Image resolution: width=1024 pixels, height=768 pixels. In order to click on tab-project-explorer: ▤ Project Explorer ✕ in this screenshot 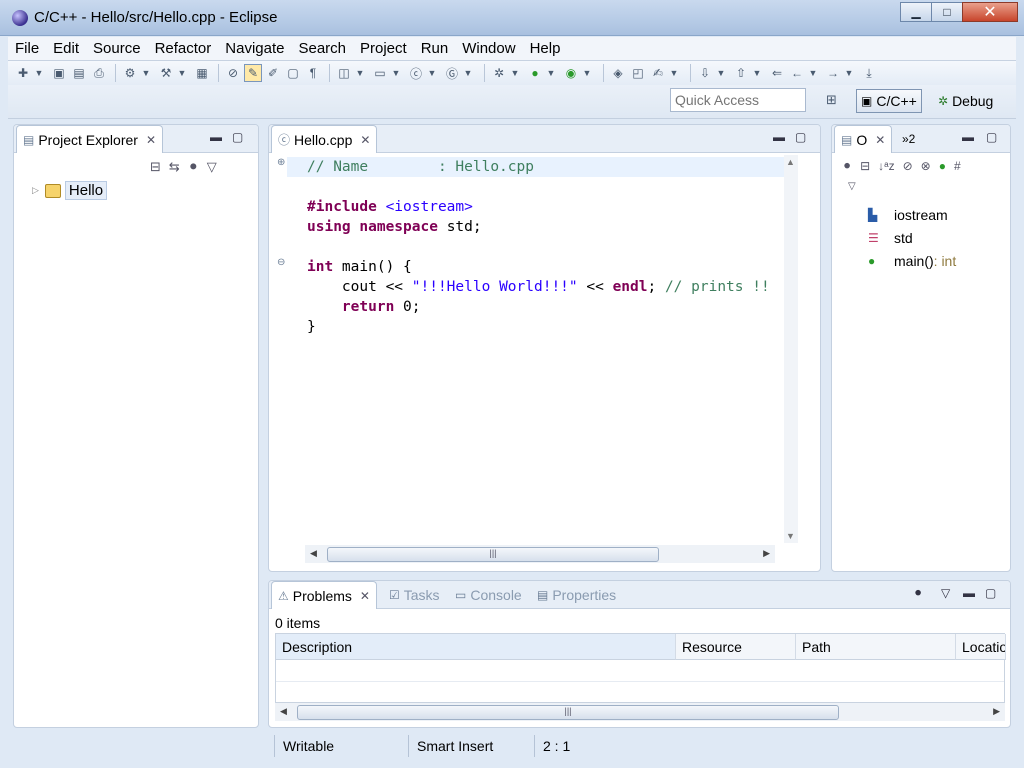, I will do `click(89, 139)`.